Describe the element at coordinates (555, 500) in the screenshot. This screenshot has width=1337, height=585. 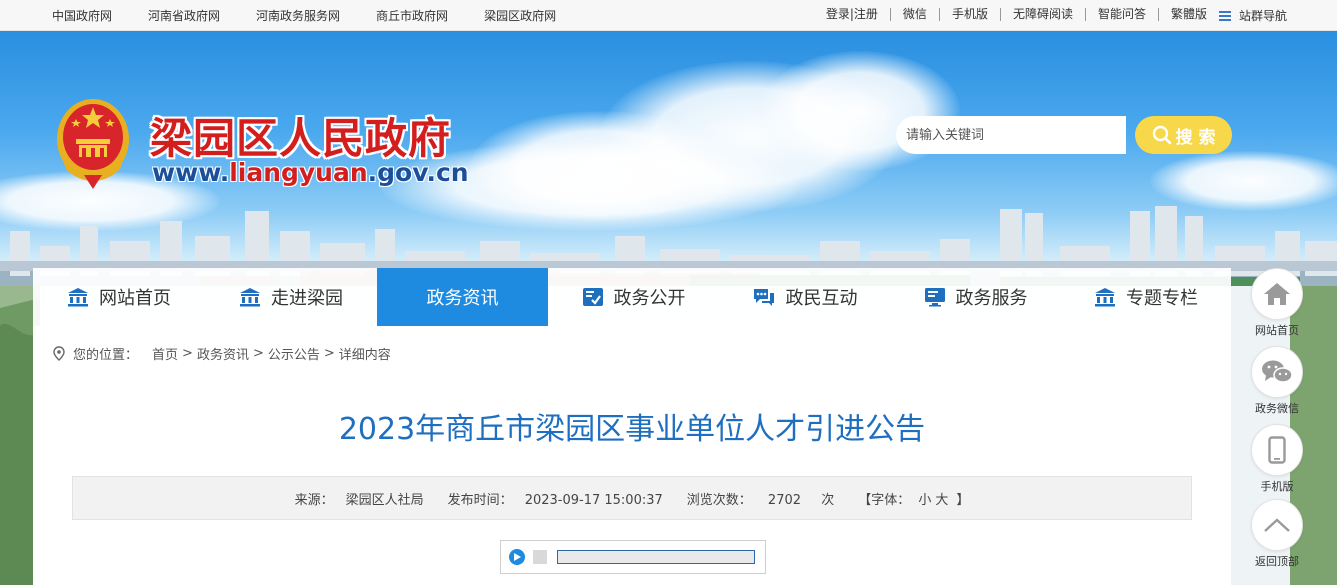
I see `article-published: 发布时间： 2023-09-17 15:00:37` at that location.